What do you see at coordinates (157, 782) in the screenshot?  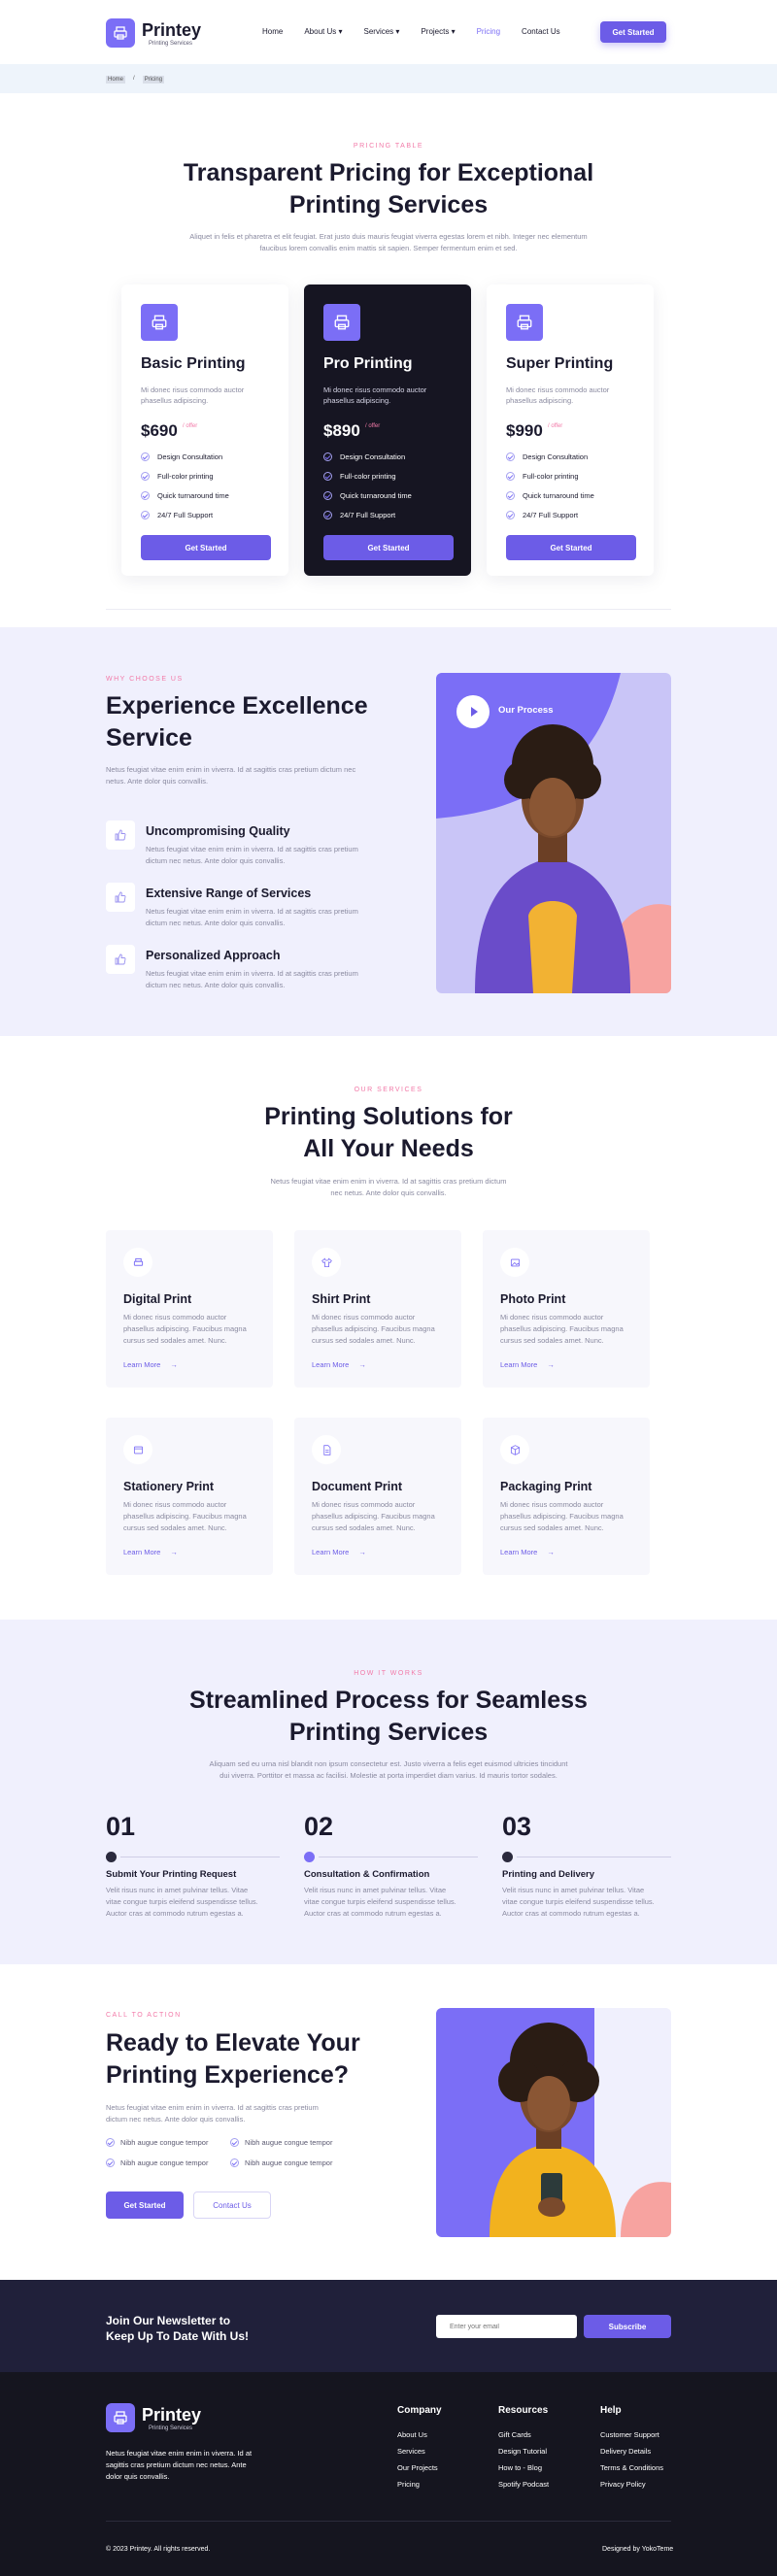 I see `why-desc-line-2: netus. Ante dolor quis convallis.` at bounding box center [157, 782].